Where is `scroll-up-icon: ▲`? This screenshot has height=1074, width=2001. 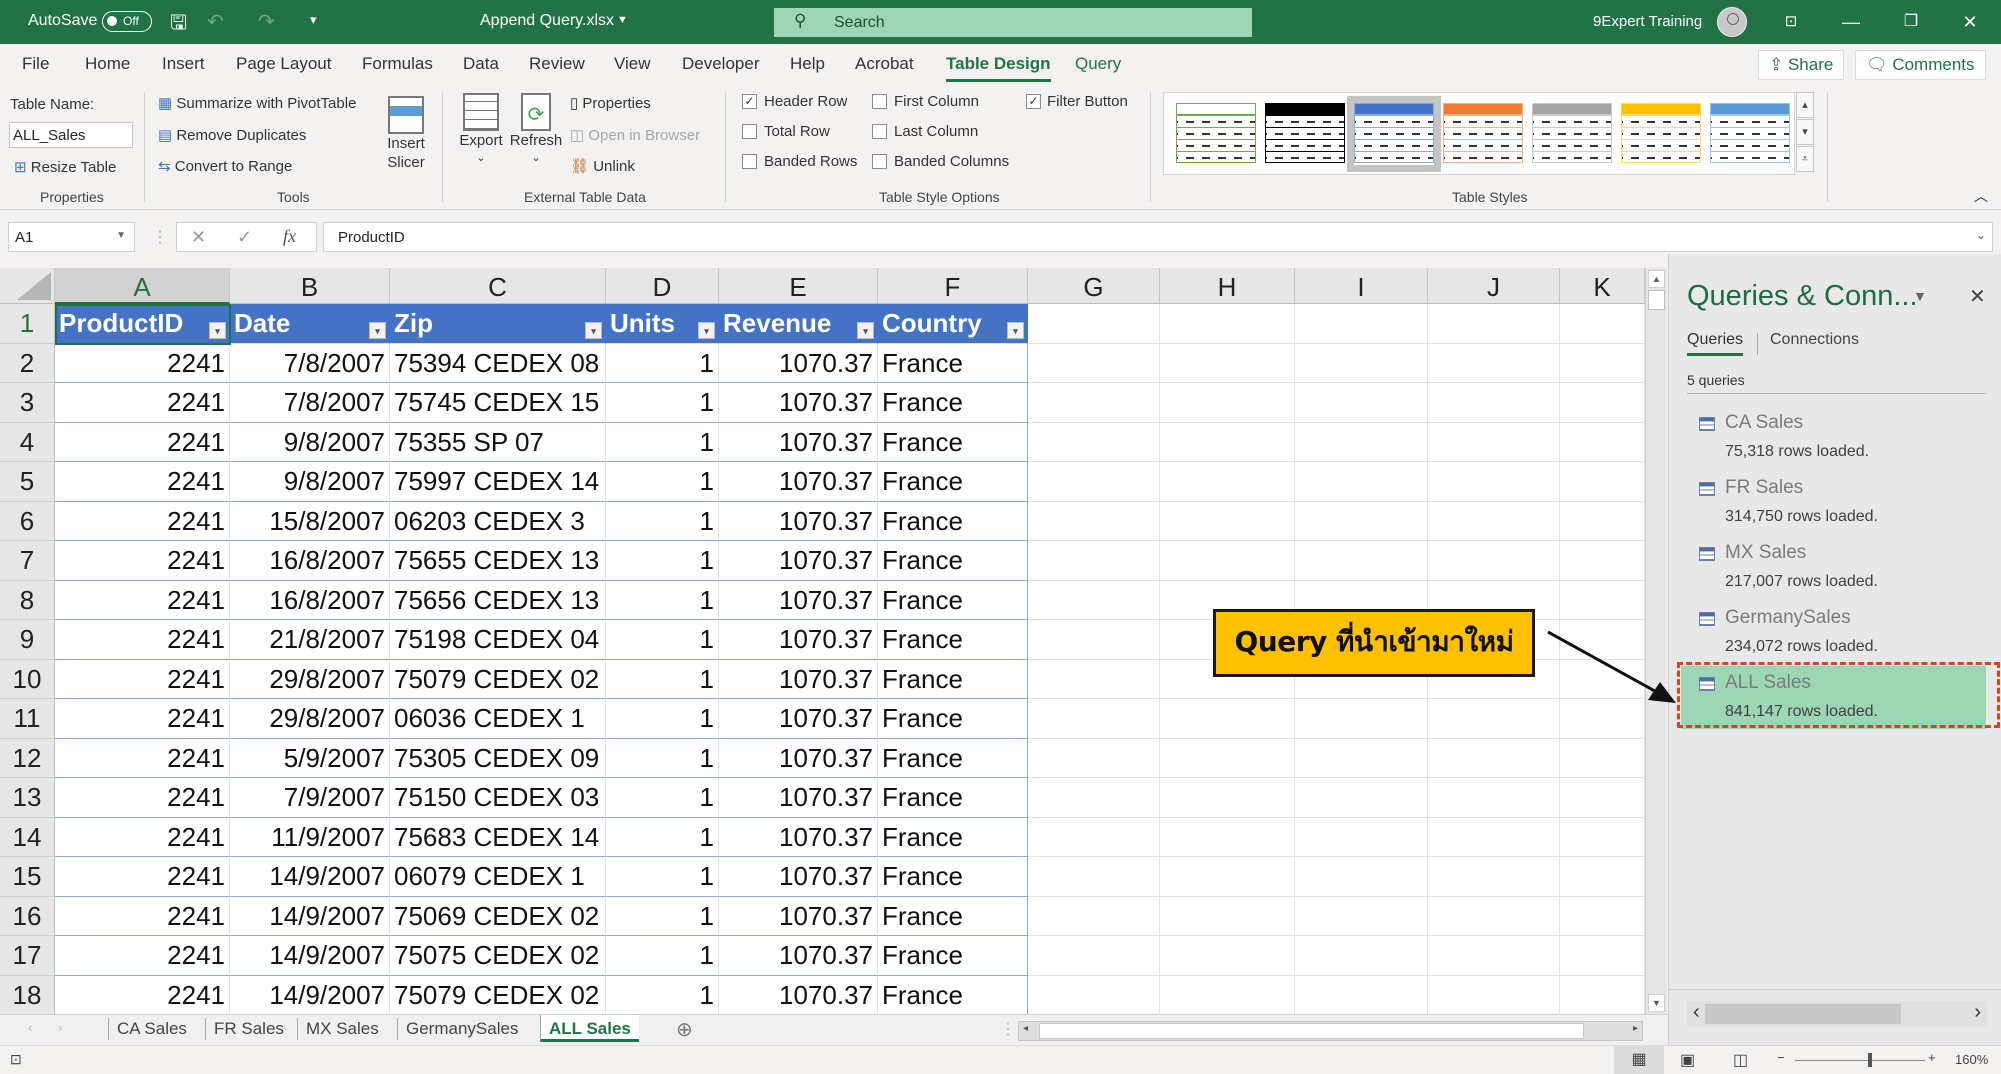 scroll-up-icon: ▲ is located at coordinates (1656, 279).